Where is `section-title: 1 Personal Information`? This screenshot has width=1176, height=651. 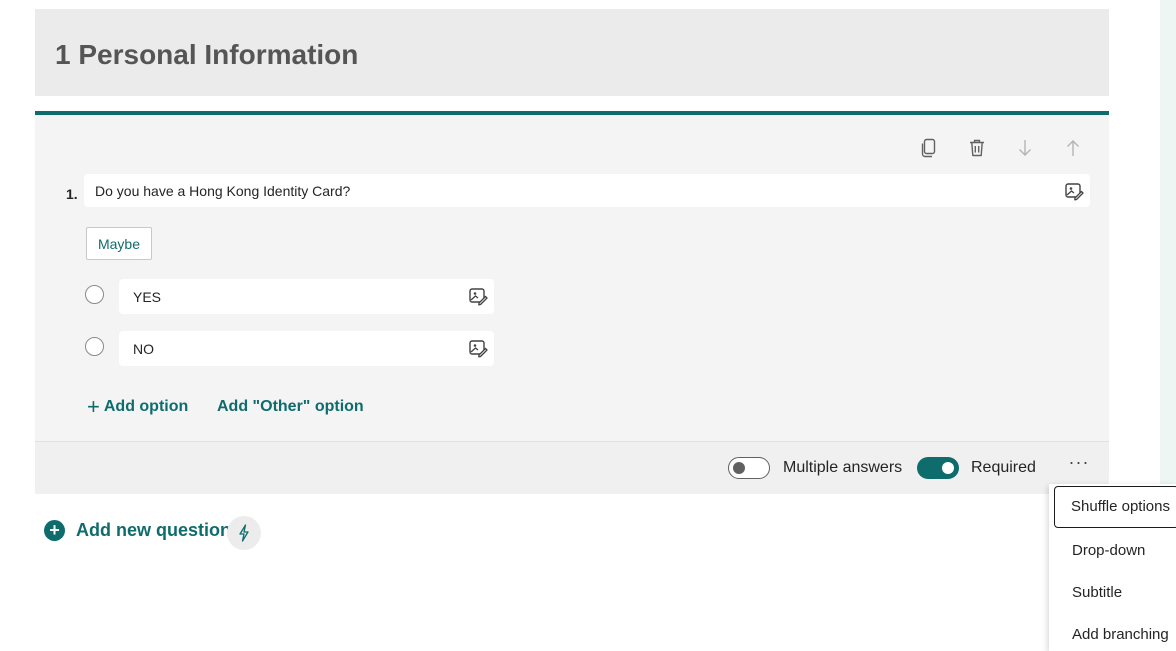 section-title: 1 Personal Information is located at coordinates (207, 54).